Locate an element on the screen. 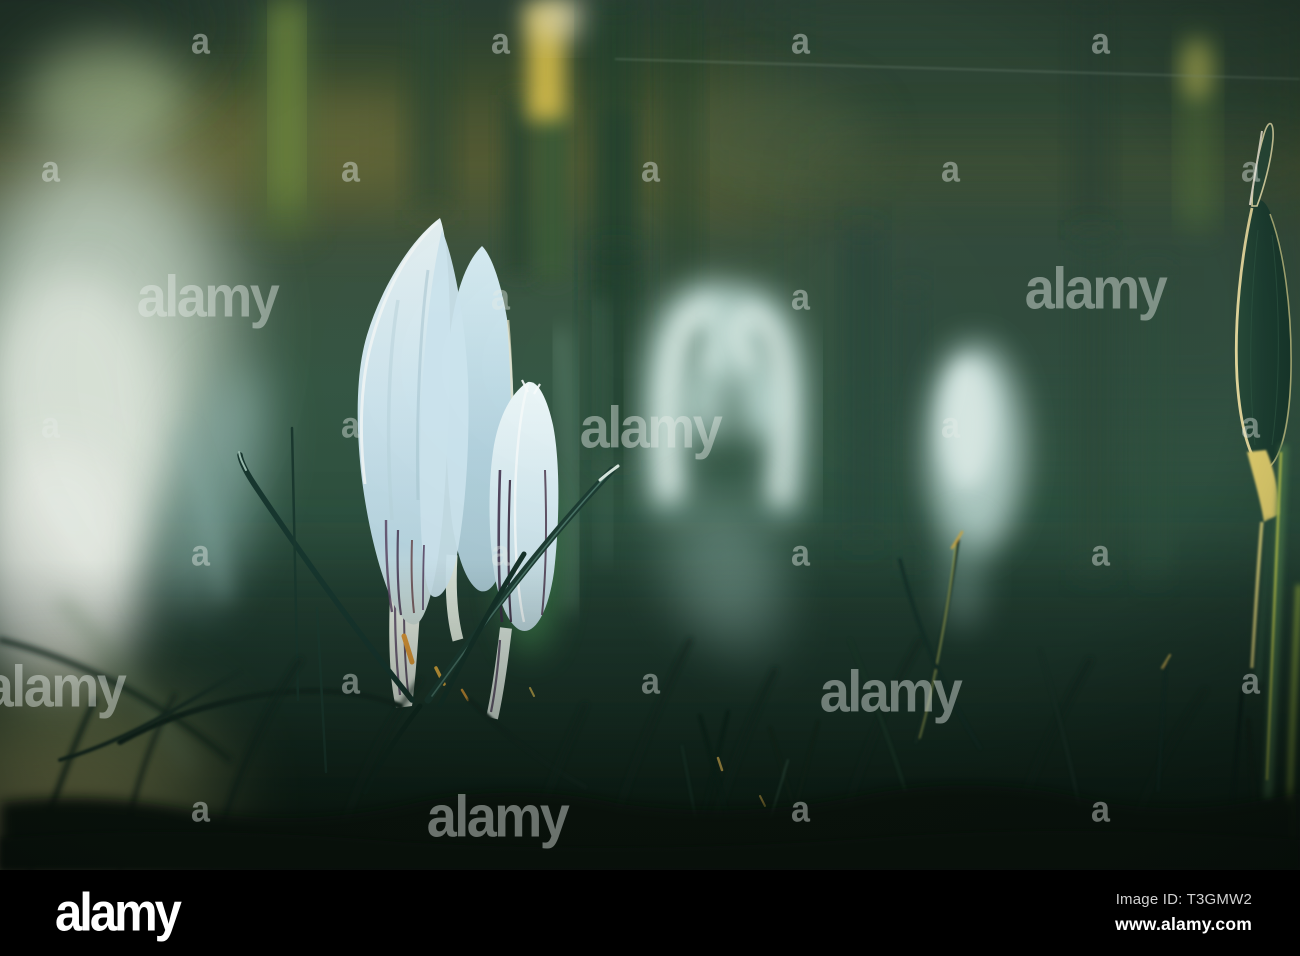  image-id-value: T3GMW2 is located at coordinates (1219, 899).